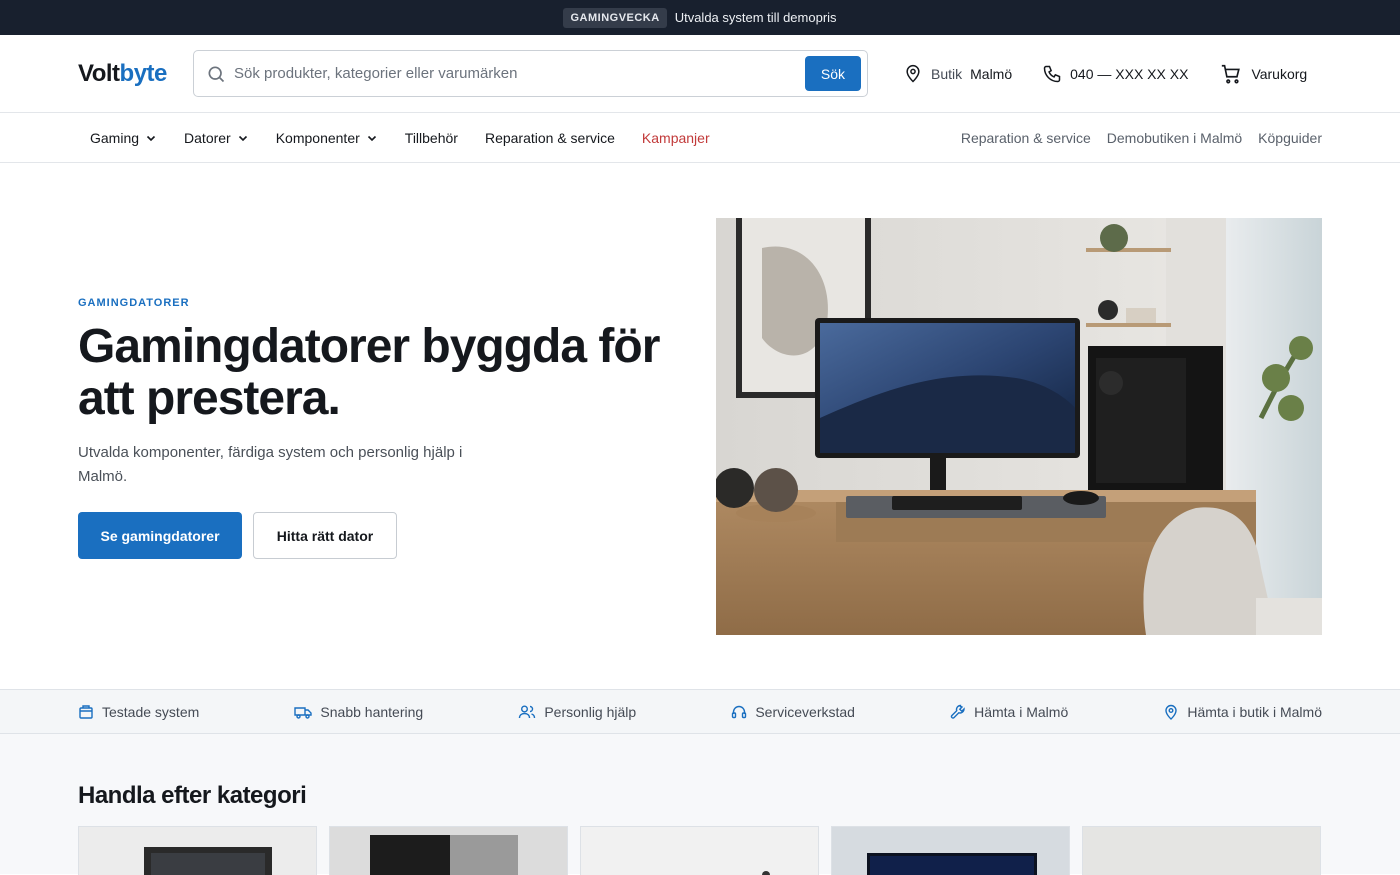  Describe the element at coordinates (372, 711) in the screenshot. I see `feature-label: Snabb hantering` at that location.